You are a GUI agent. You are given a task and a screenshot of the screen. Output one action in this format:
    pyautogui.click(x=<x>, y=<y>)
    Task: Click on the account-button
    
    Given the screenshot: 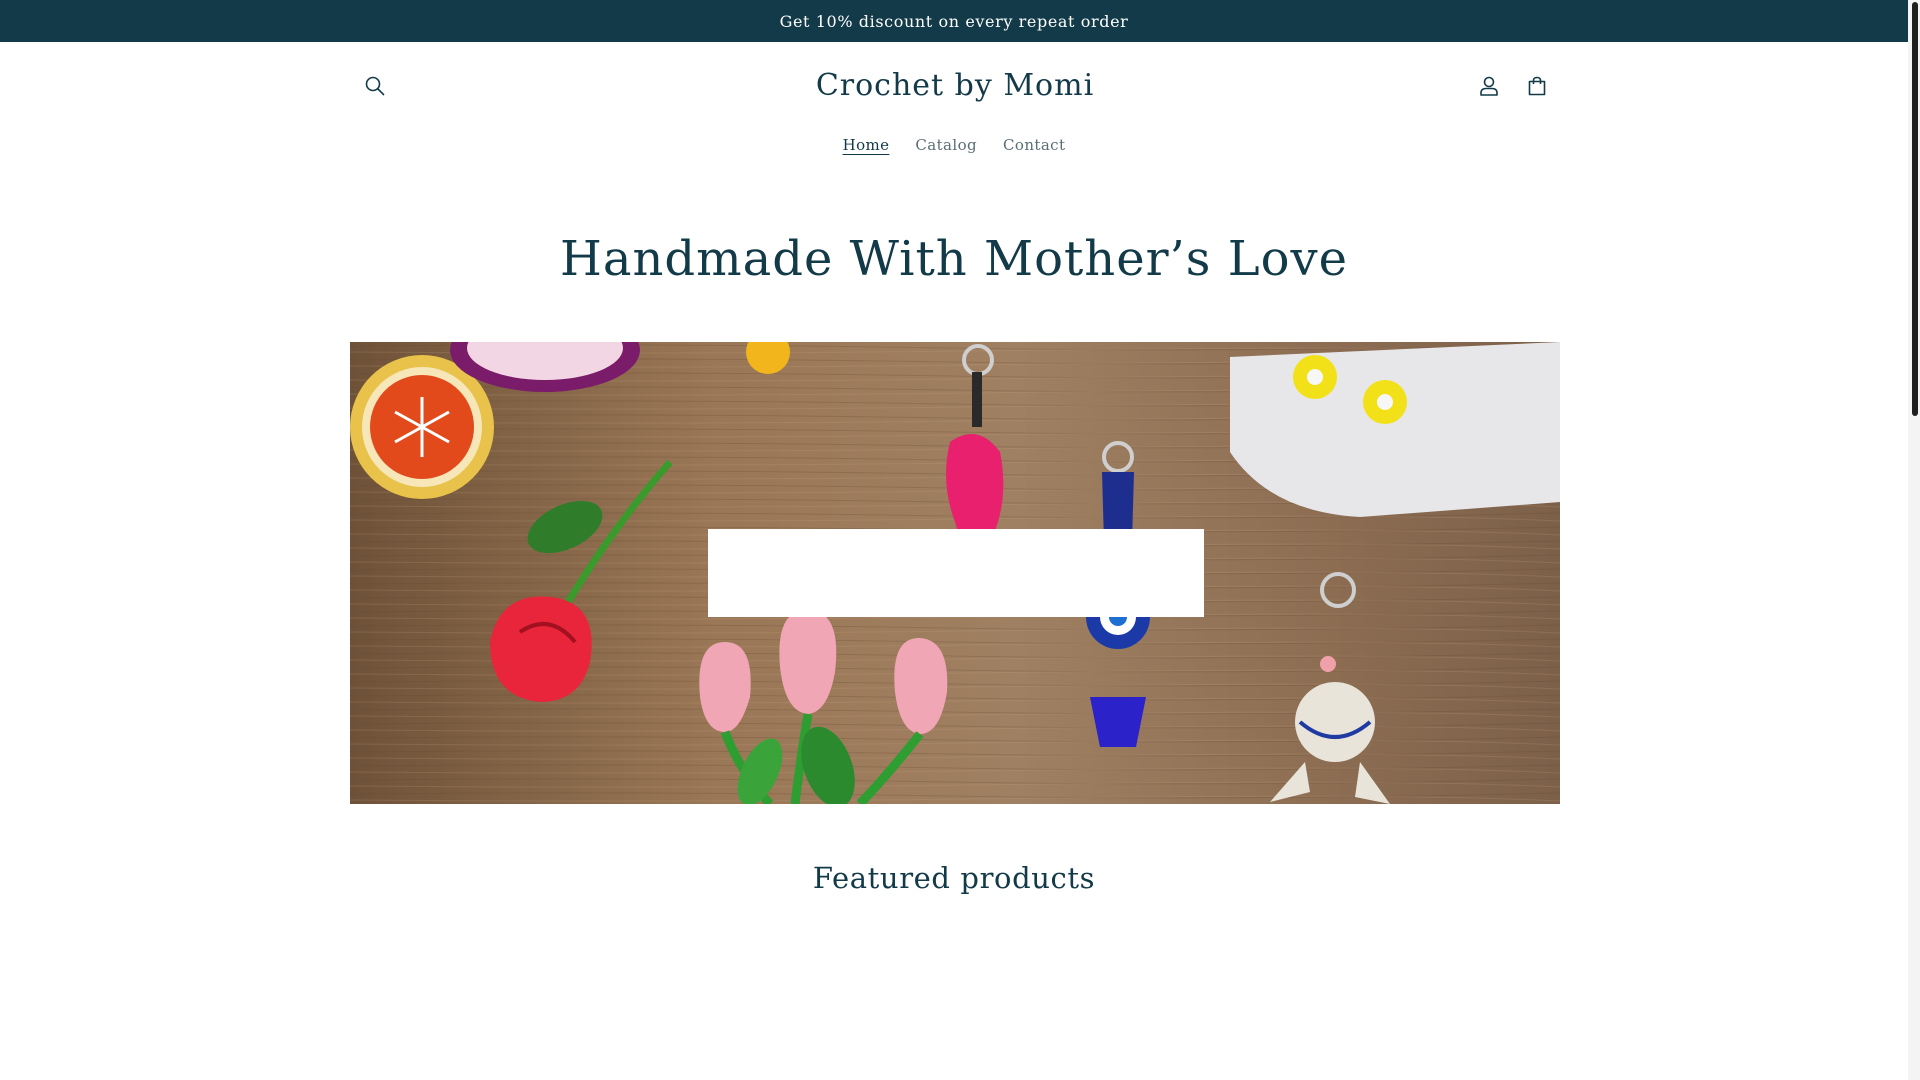 What is the action you would take?
    pyautogui.click(x=1489, y=86)
    